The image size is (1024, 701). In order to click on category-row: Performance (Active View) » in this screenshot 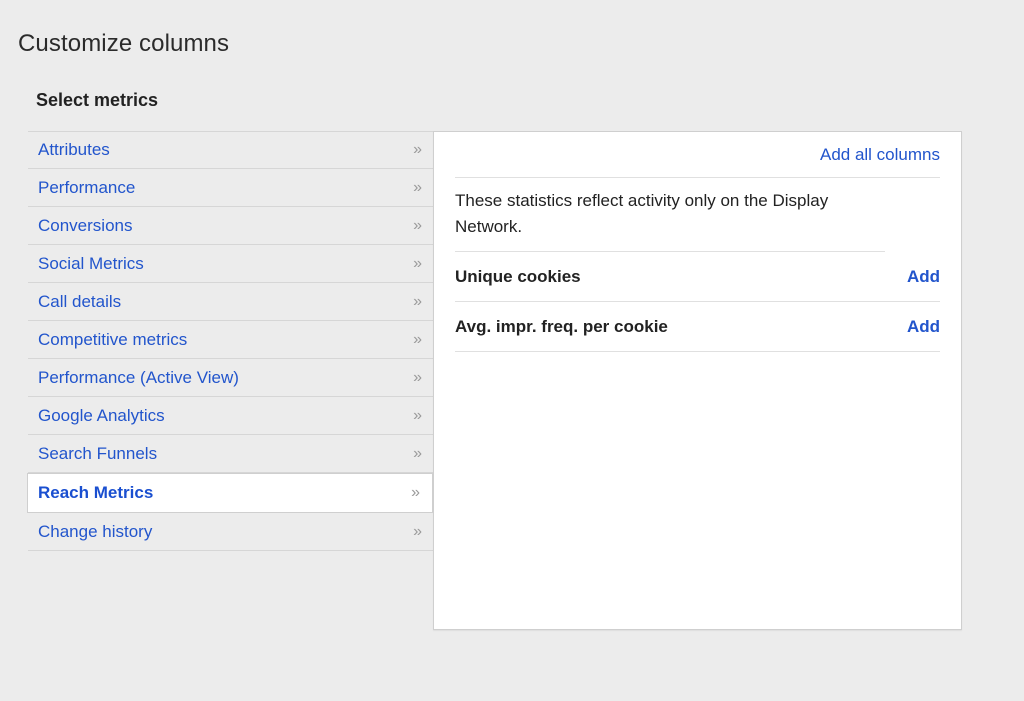, I will do `click(231, 378)`.